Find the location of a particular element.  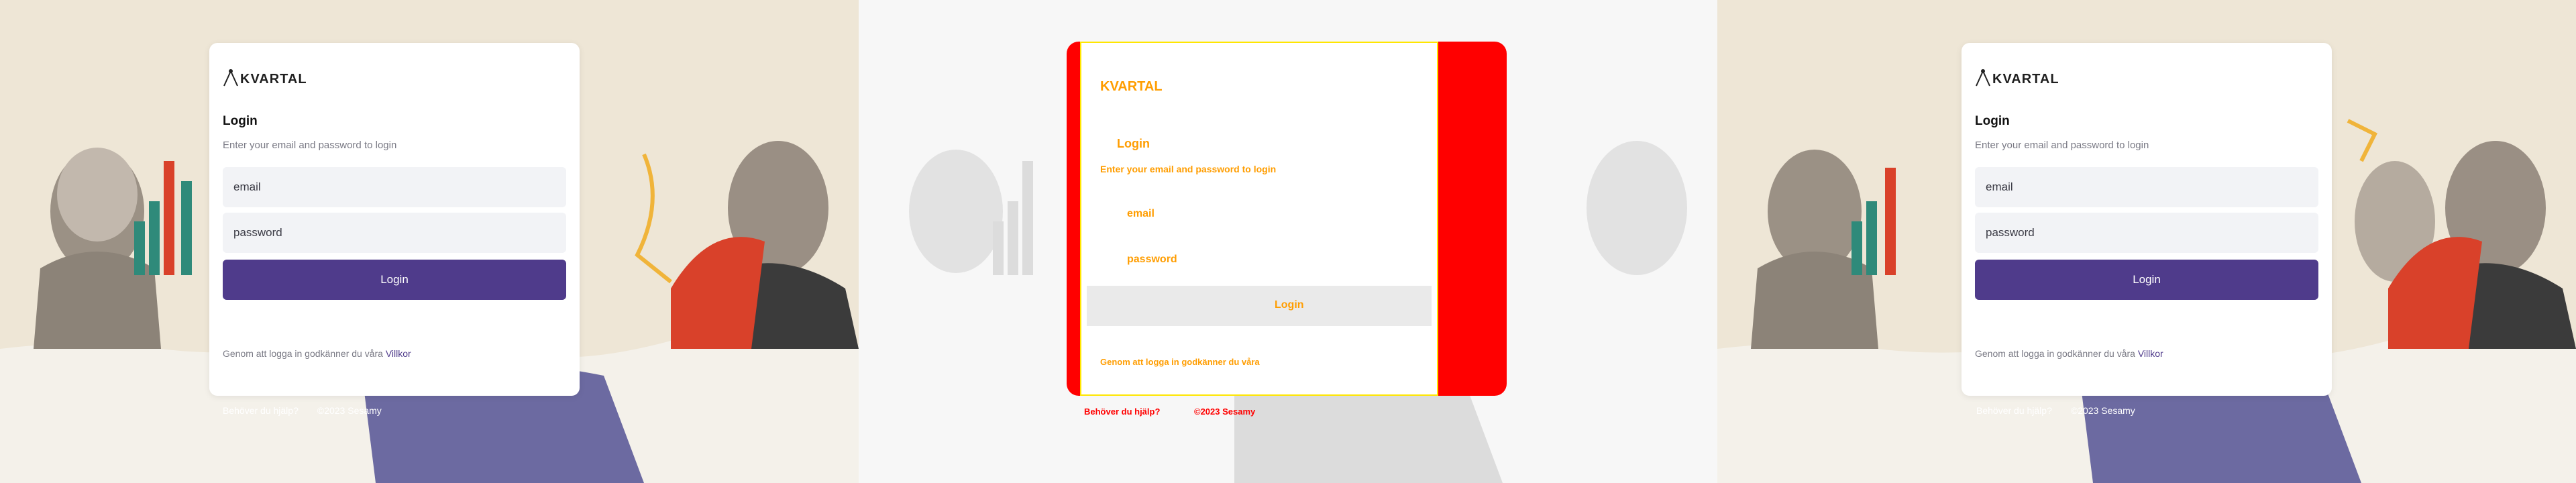

glitch-footer-copyright: ©2023 Sesamy is located at coordinates (1225, 412).